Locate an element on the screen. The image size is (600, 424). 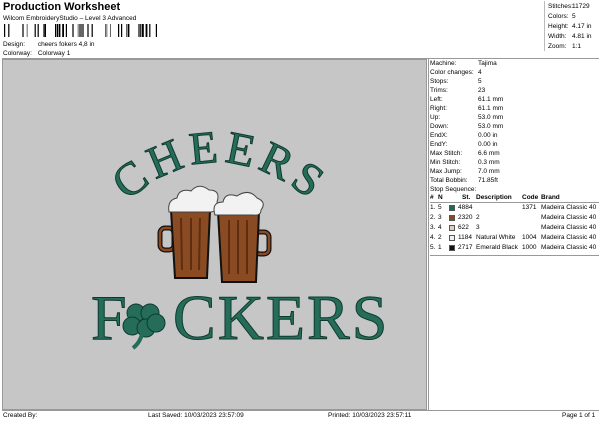
footer-divider is located at coordinates (300, 410).